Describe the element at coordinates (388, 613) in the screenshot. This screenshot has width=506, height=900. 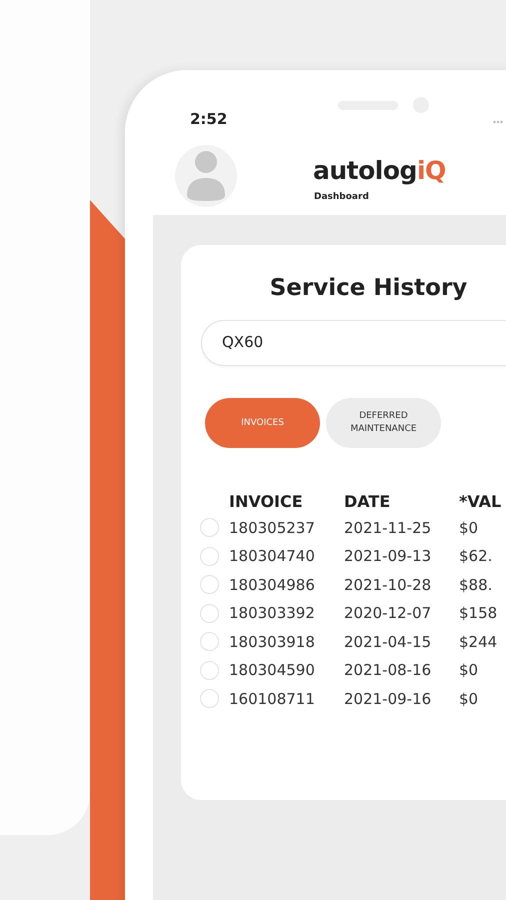
I see `table-cell-text: 2020-12-07` at that location.